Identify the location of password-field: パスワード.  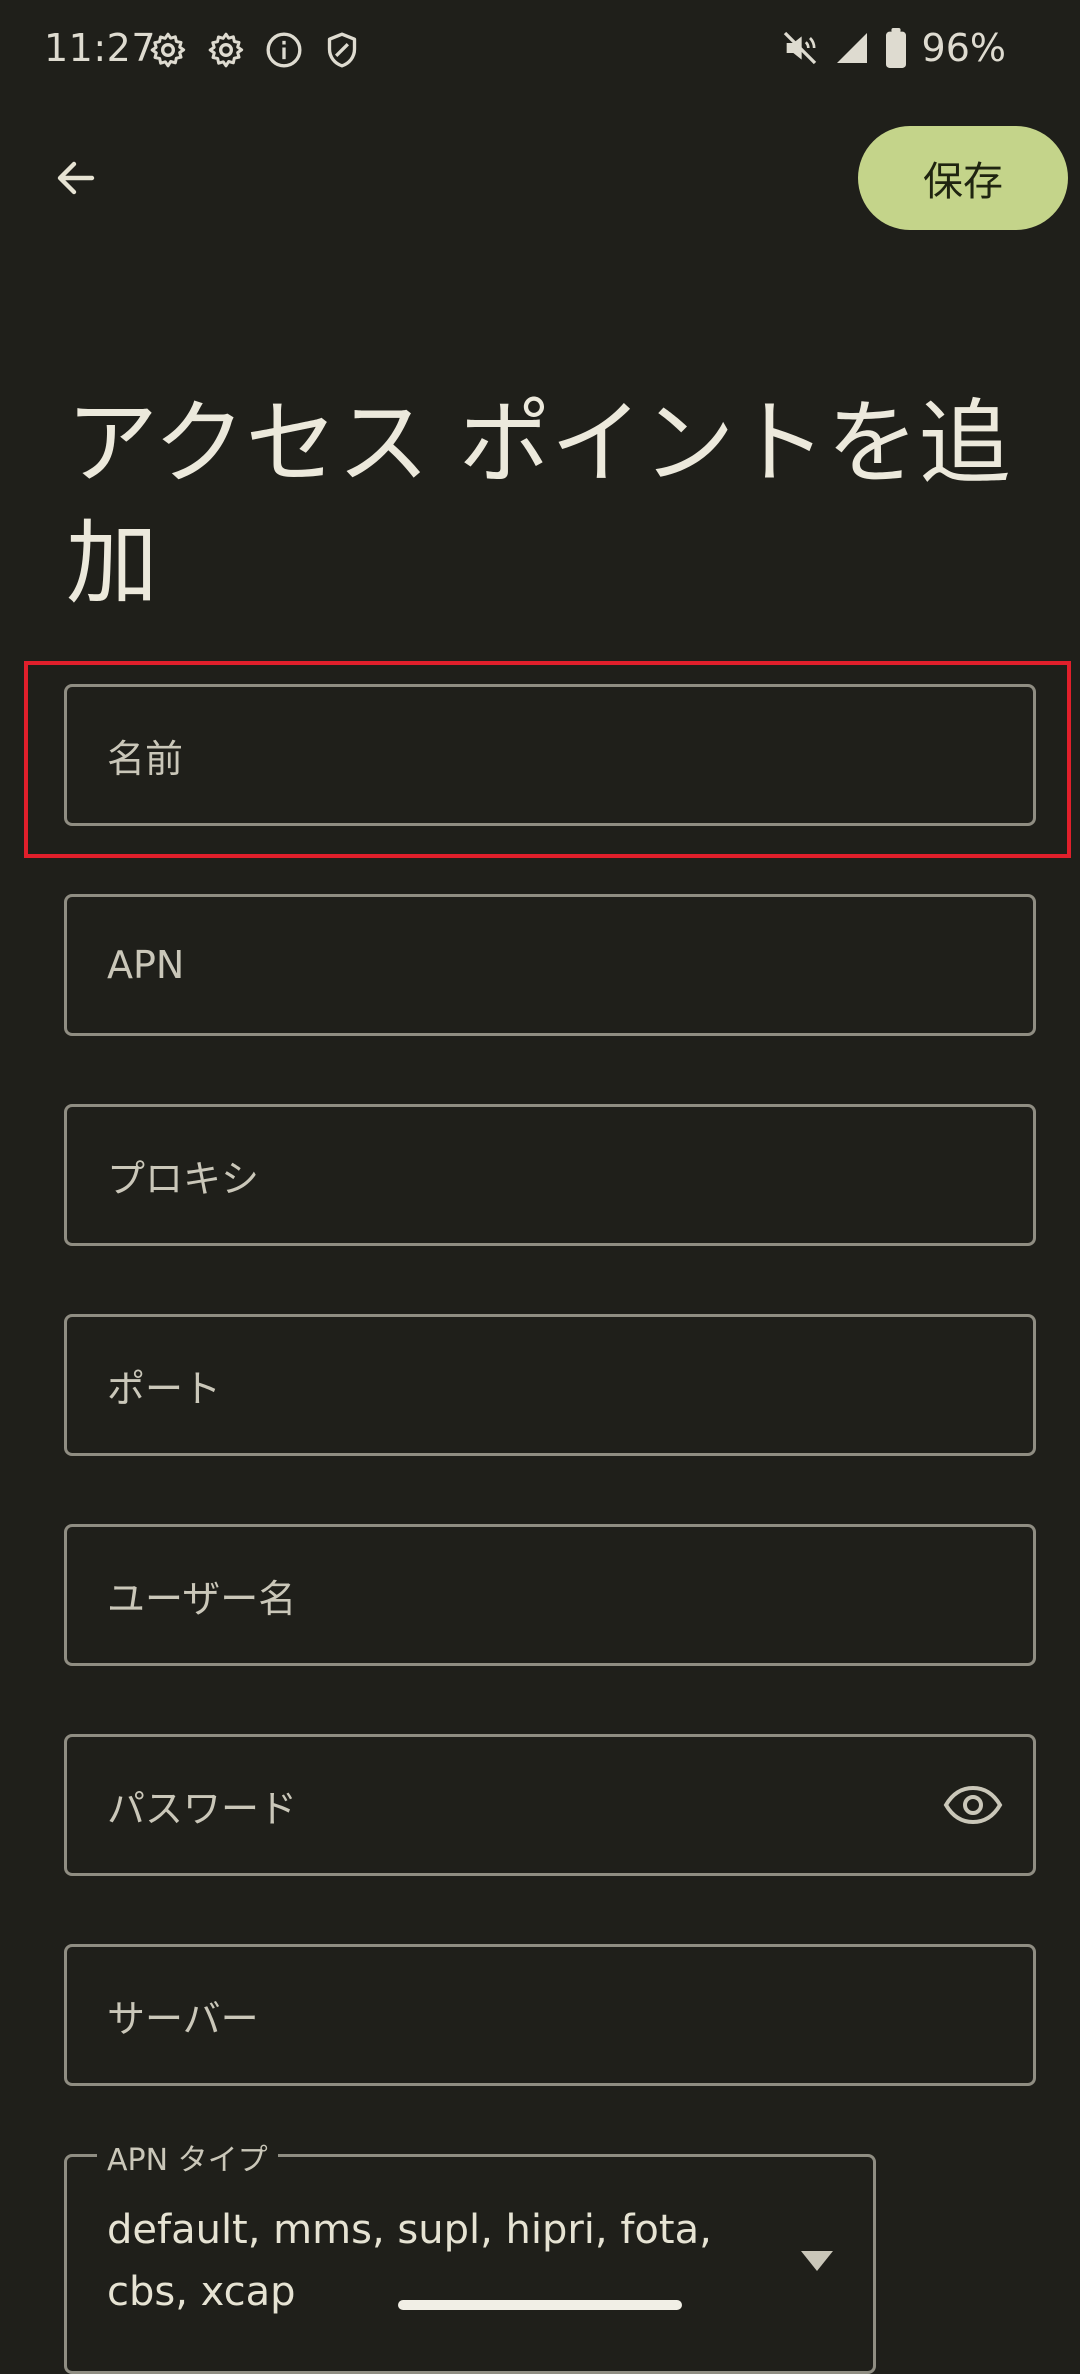
(550, 1805).